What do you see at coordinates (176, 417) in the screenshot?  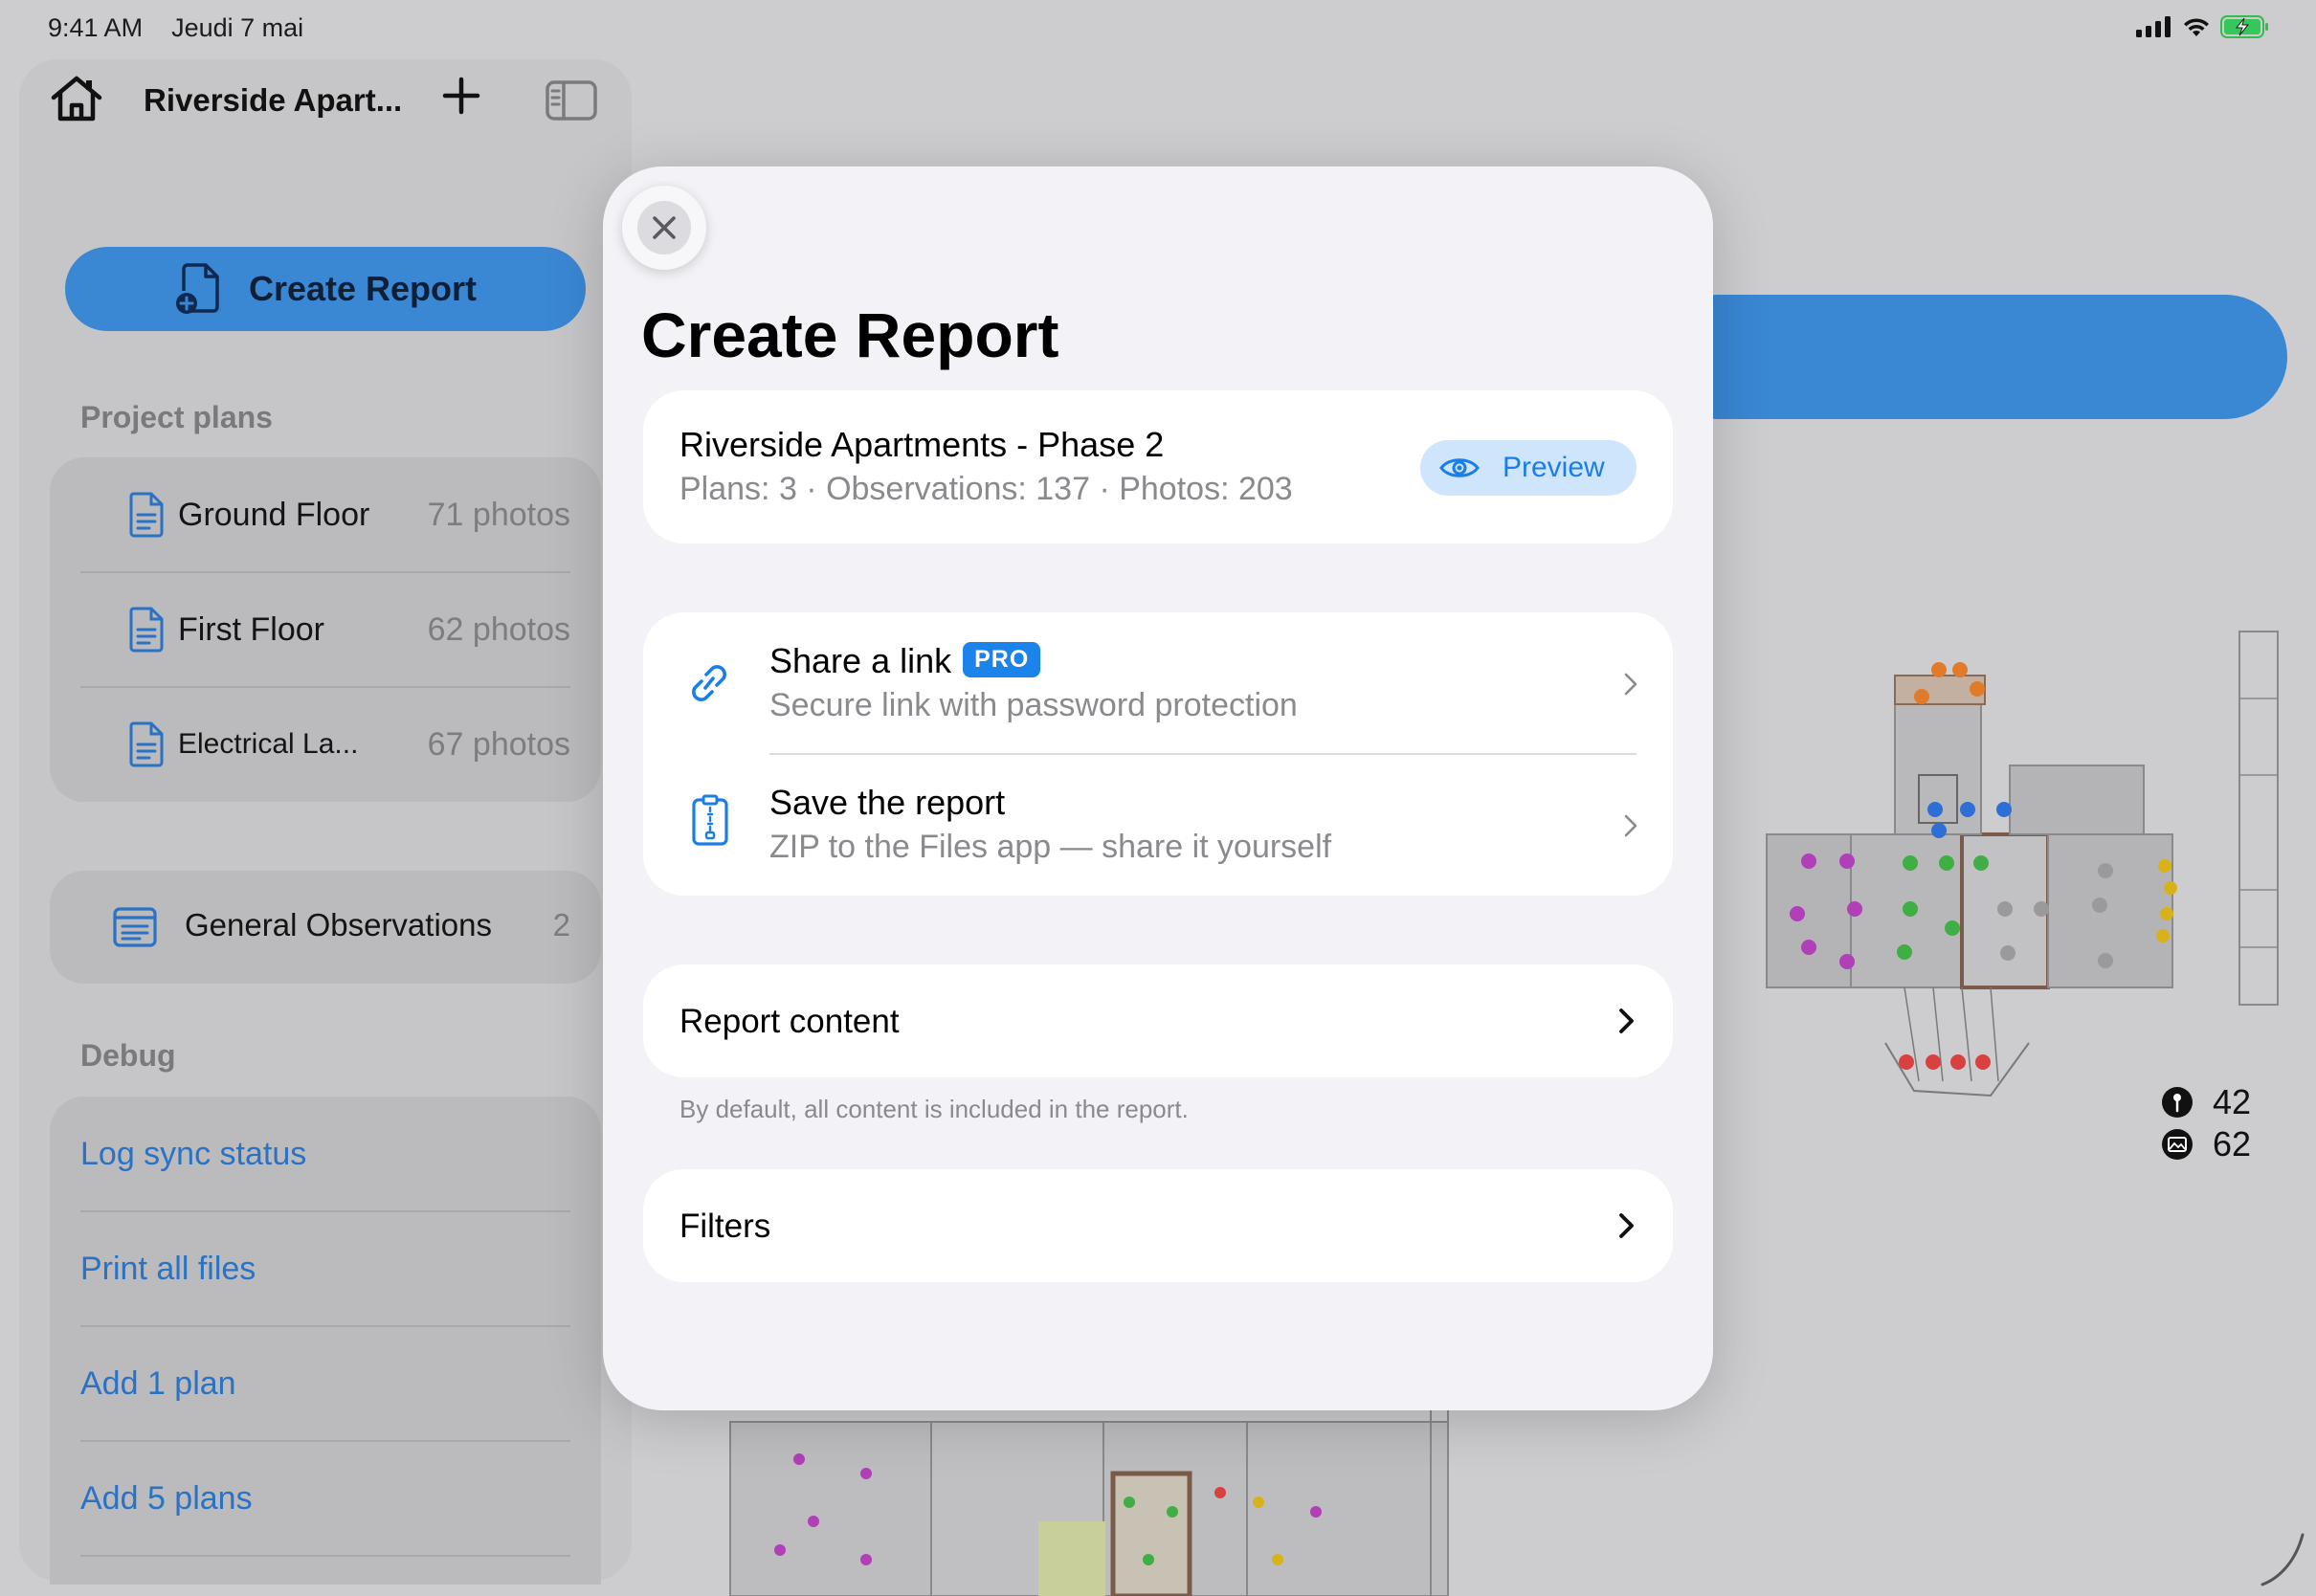 I see `project-plans-header: Project plans` at bounding box center [176, 417].